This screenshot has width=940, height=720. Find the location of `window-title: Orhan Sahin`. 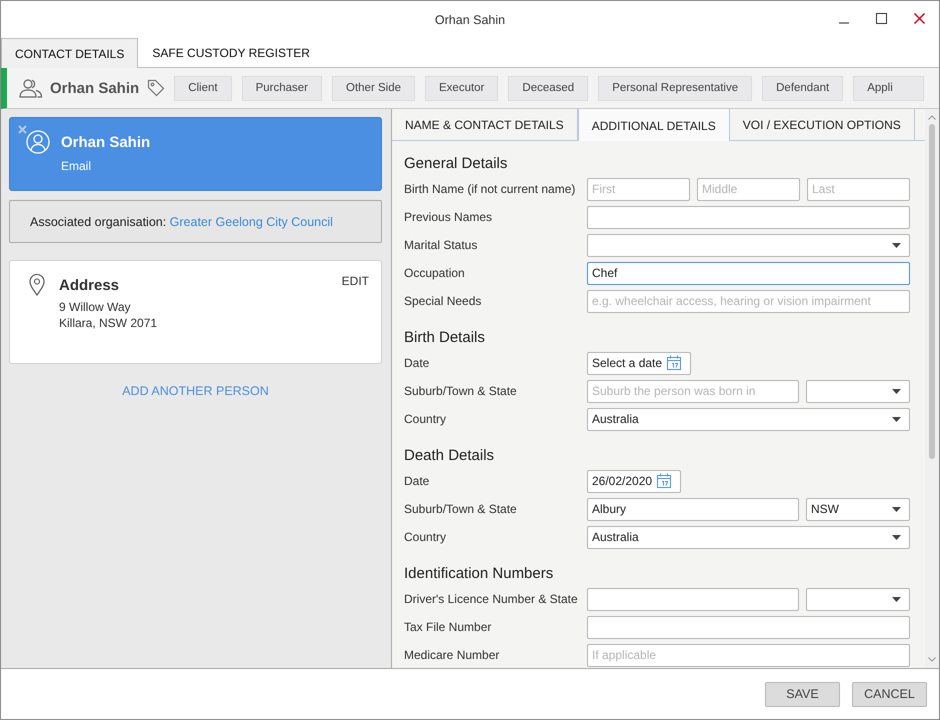

window-title: Orhan Sahin is located at coordinates (470, 19).